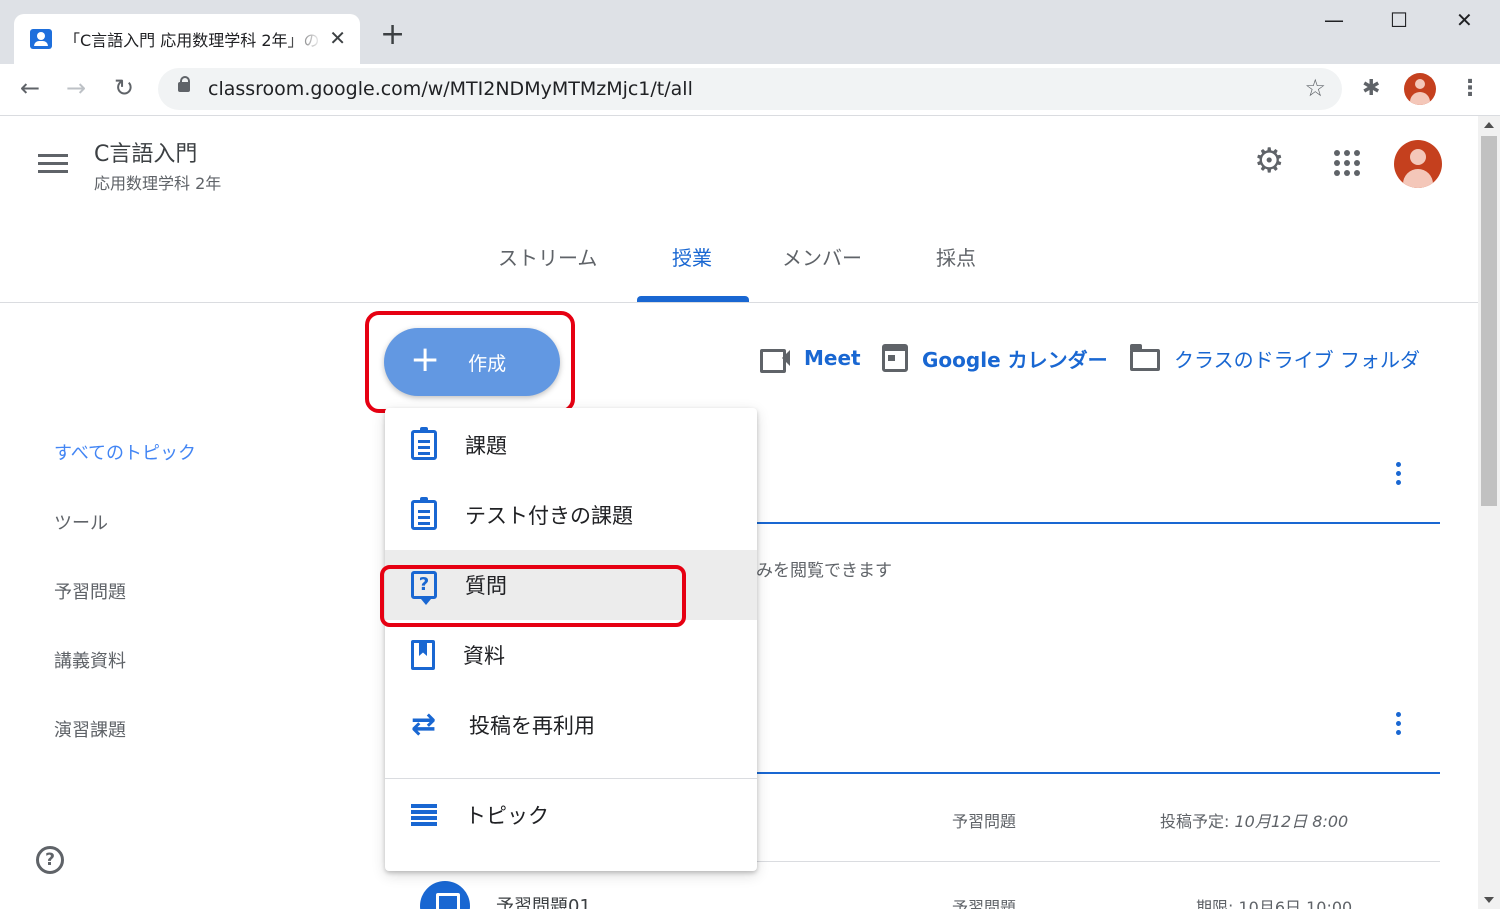 The image size is (1500, 909). I want to click on close-window-button: ✕, so click(1464, 20).